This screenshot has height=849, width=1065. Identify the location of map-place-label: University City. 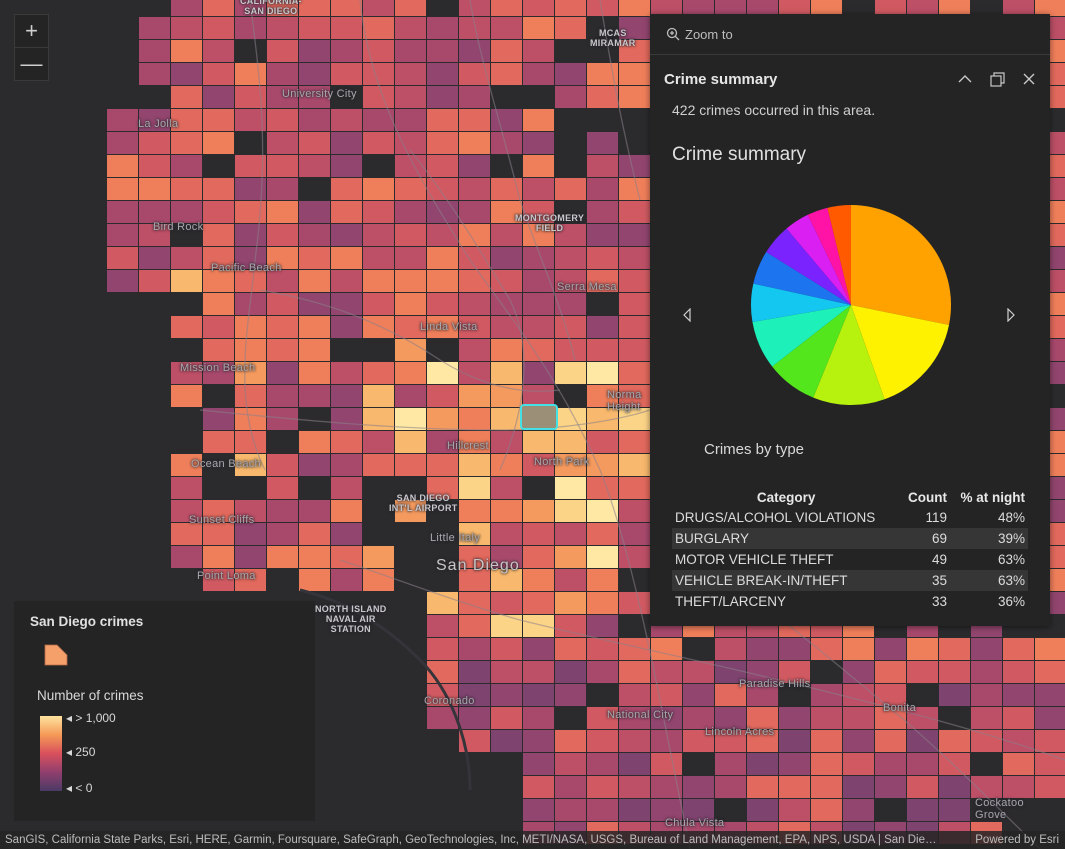
(319, 94).